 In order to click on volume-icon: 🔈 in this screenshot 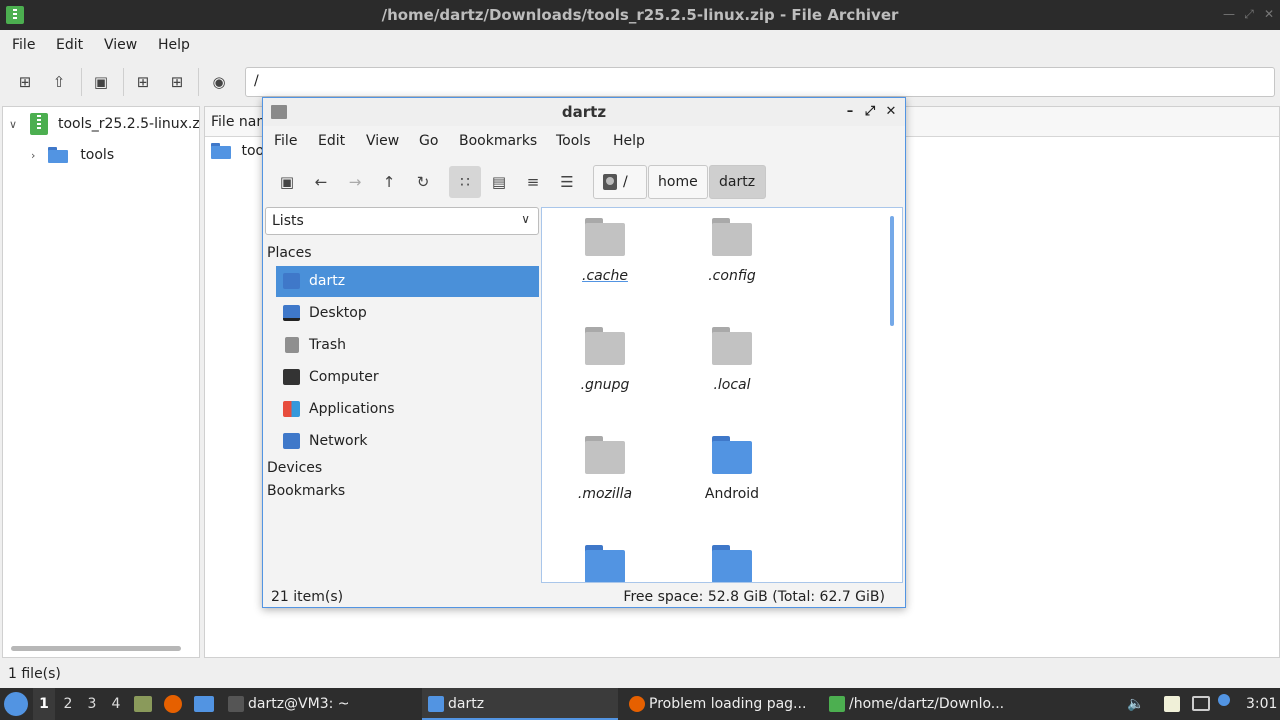, I will do `click(1136, 704)`.